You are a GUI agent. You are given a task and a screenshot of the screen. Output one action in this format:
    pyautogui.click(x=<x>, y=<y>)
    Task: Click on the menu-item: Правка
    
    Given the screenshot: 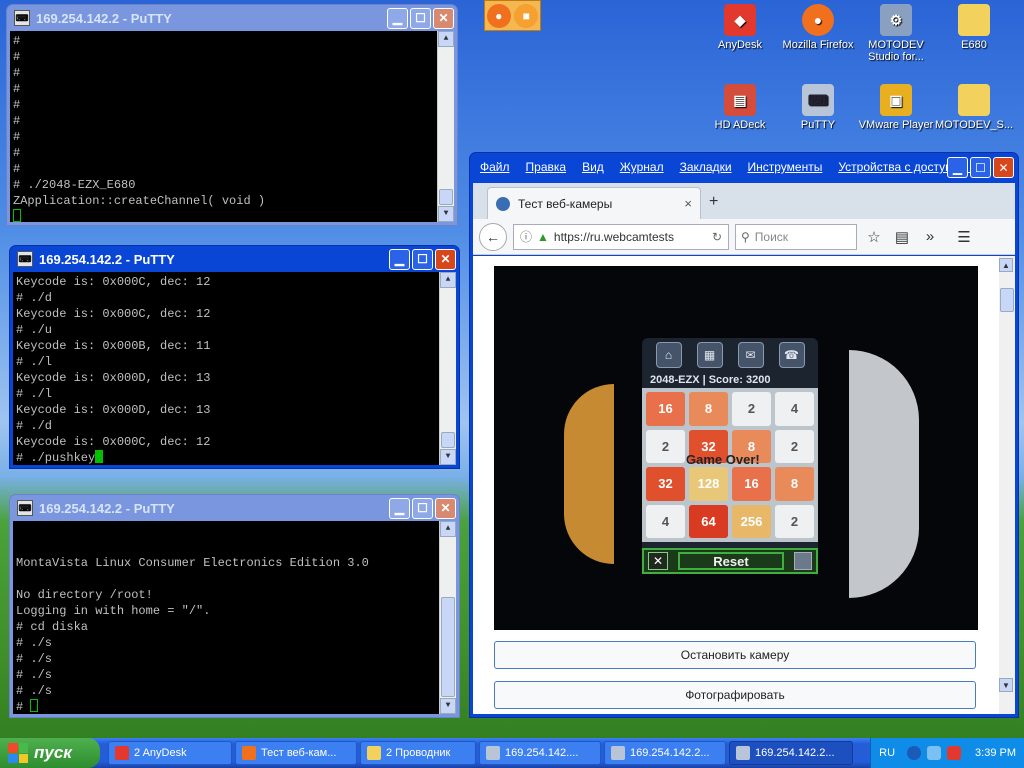 What is the action you would take?
    pyautogui.click(x=546, y=167)
    